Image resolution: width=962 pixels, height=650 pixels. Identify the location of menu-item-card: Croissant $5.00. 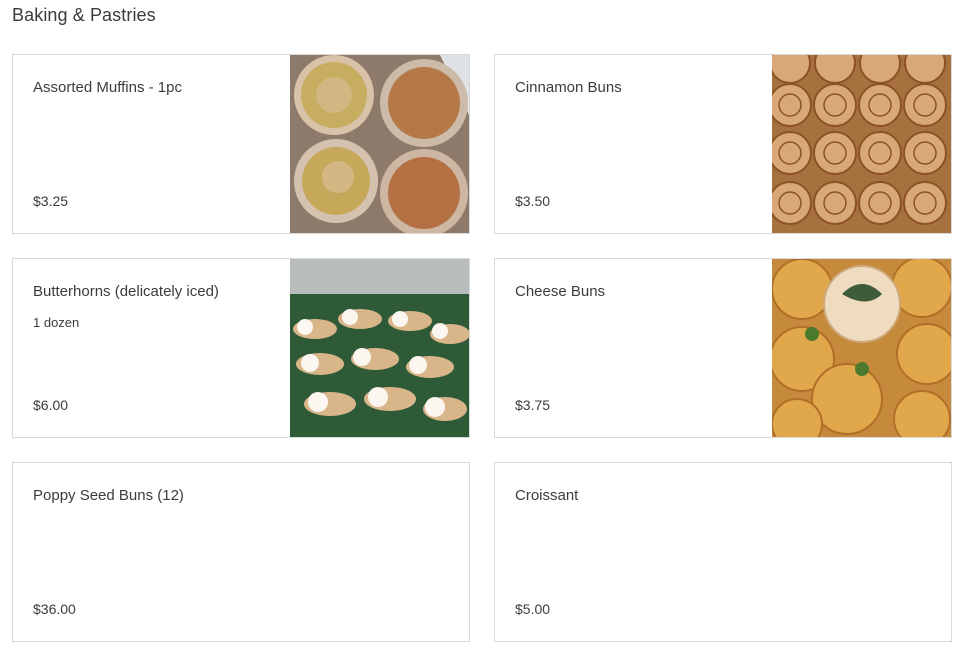
(723, 552).